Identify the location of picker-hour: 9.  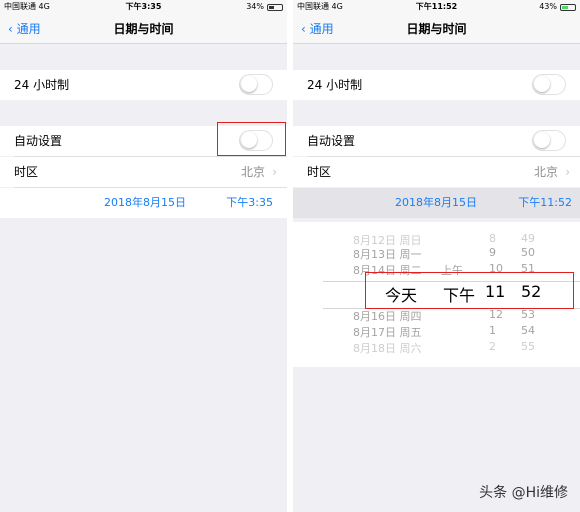
(492, 252).